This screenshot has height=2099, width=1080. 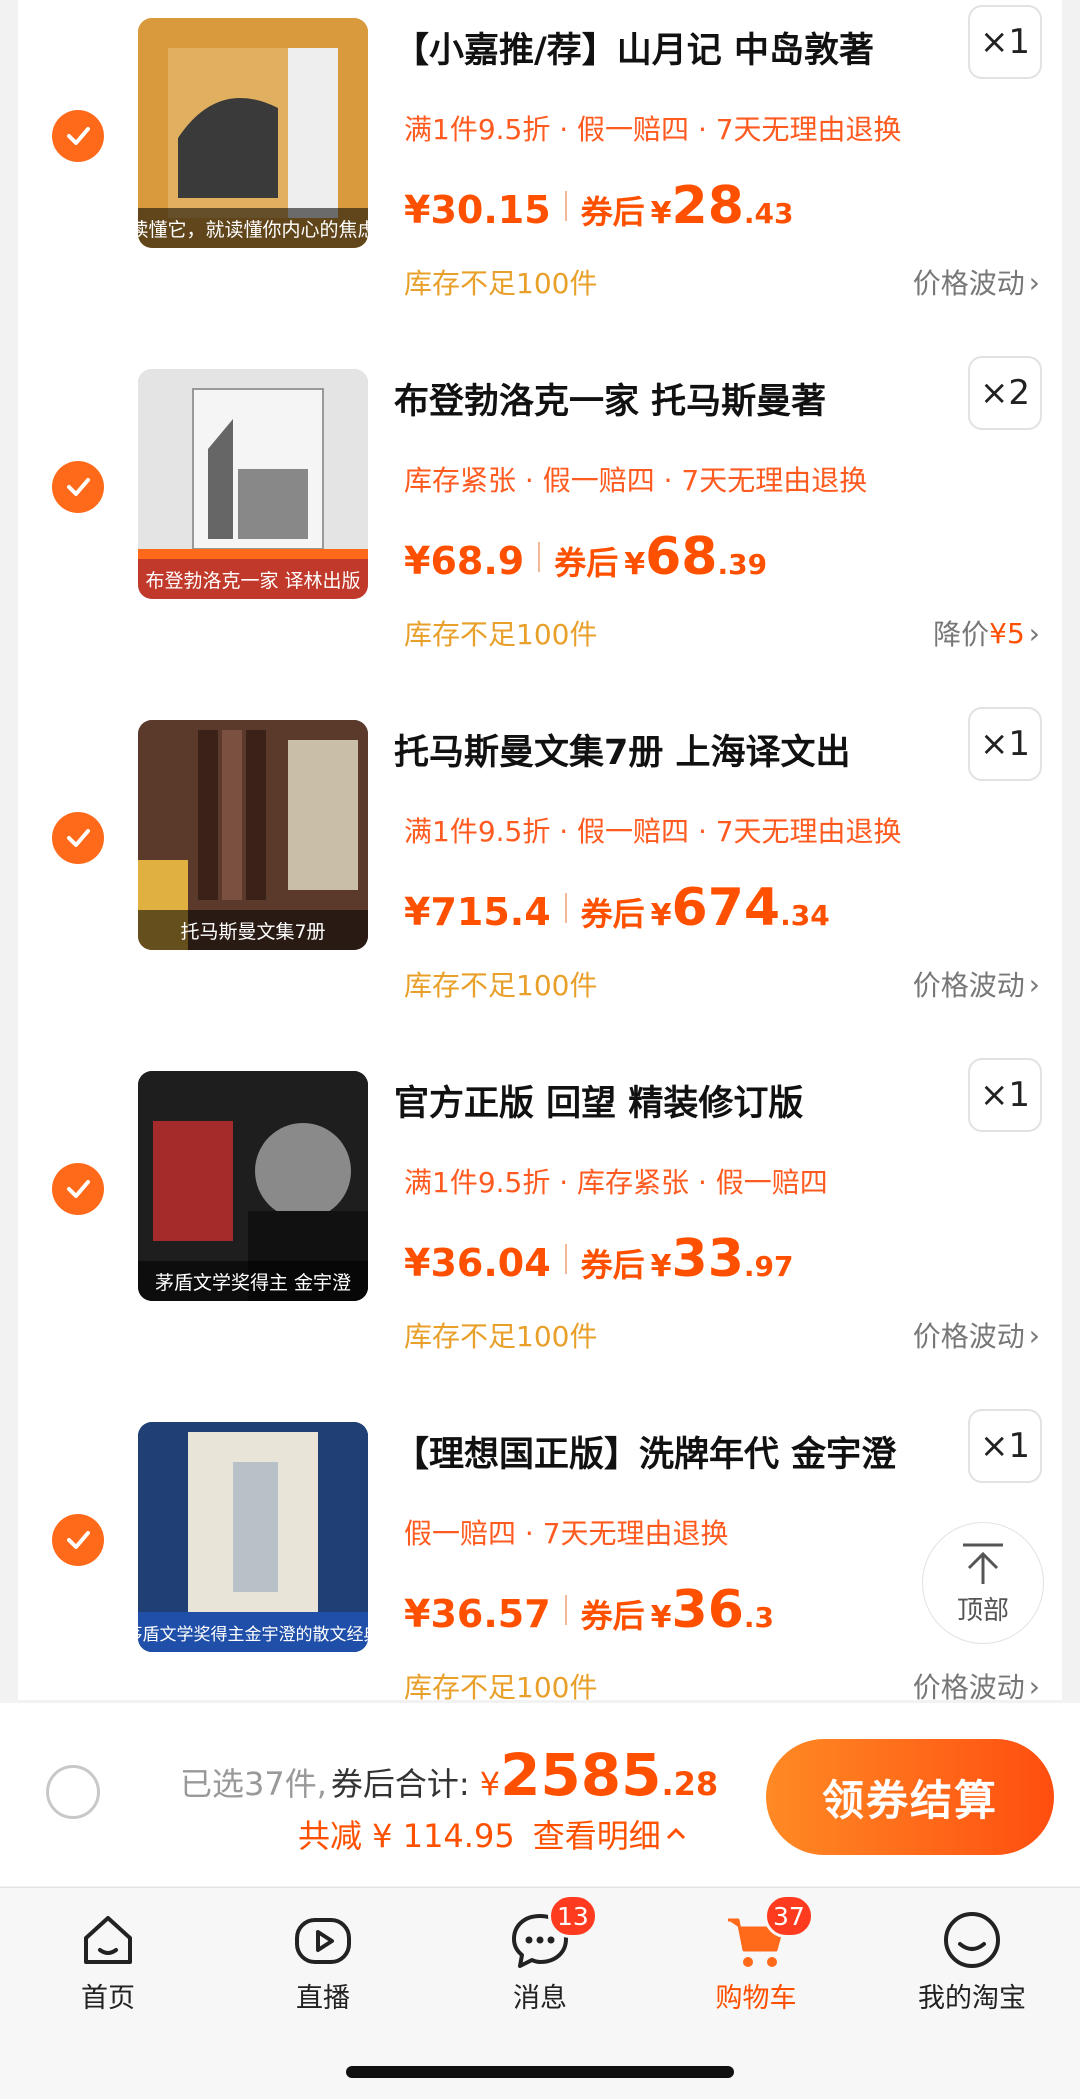 I want to click on total-label: 券后合计:, so click(x=400, y=1784).